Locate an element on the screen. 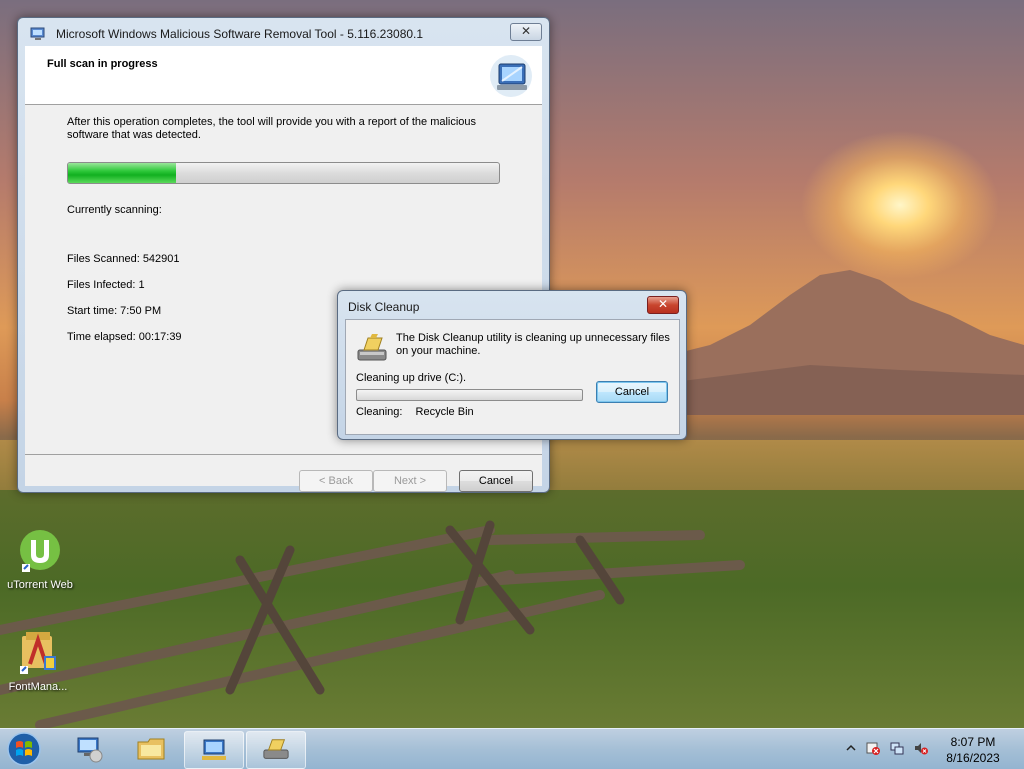  files-infected-label: Files Infected: 1 is located at coordinates (106, 285).